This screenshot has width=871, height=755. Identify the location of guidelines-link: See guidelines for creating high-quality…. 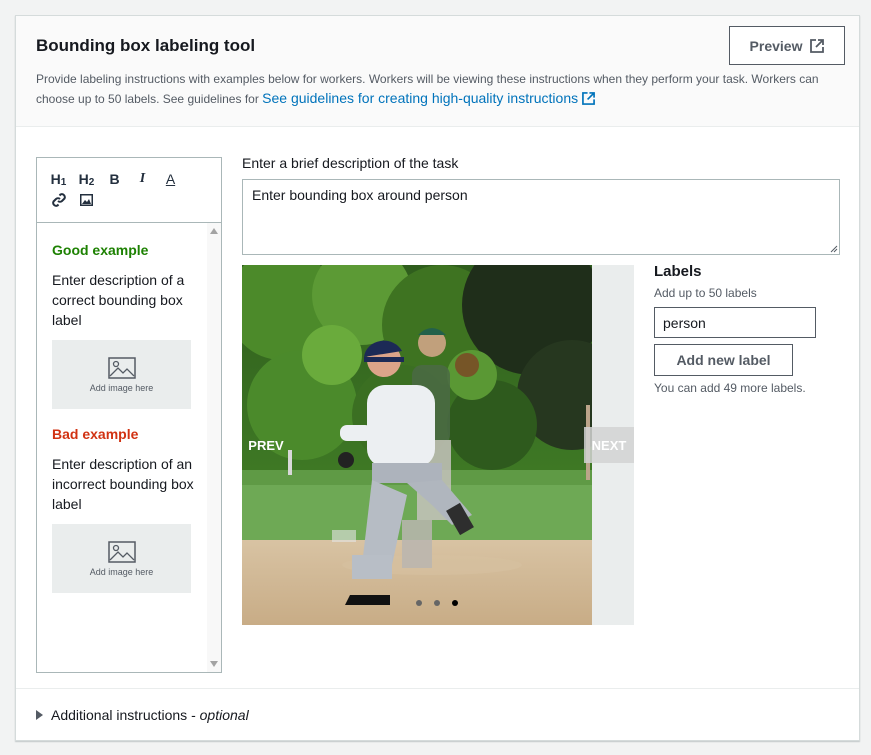
(428, 98).